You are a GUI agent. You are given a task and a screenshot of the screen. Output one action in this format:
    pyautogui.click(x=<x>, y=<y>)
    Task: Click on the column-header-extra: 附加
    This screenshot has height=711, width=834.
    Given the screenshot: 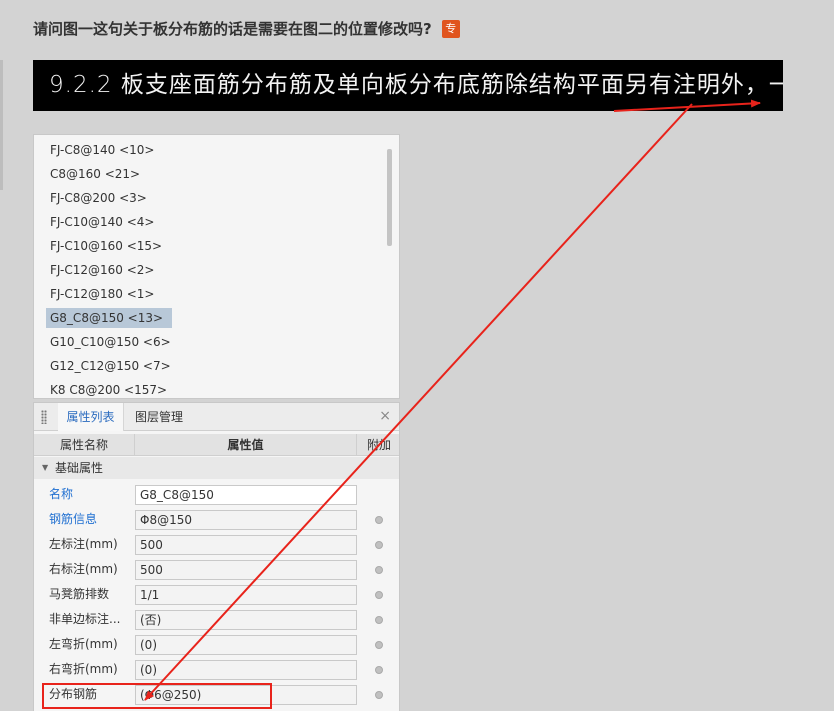 What is the action you would take?
    pyautogui.click(x=378, y=445)
    